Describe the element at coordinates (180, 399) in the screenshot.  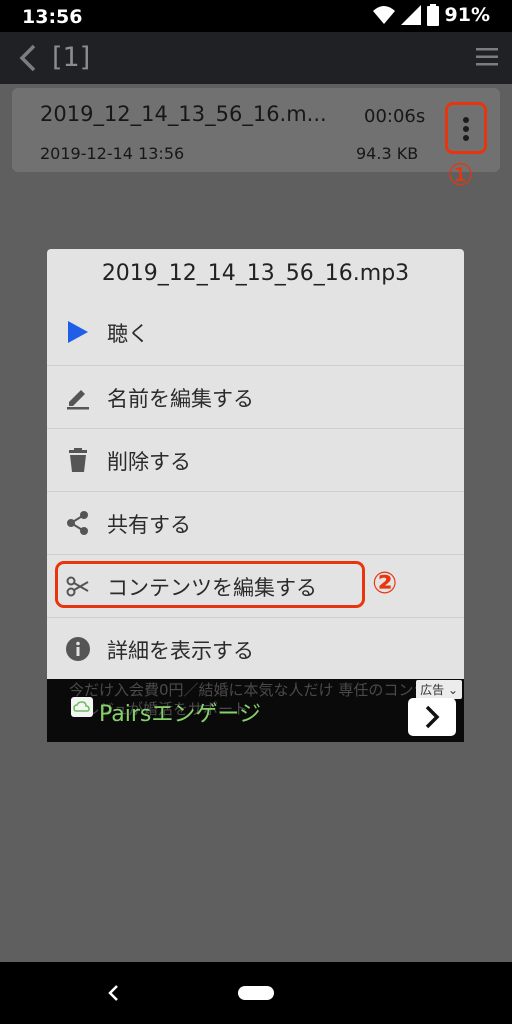
I see `menu-item-label: 名前を編集する` at that location.